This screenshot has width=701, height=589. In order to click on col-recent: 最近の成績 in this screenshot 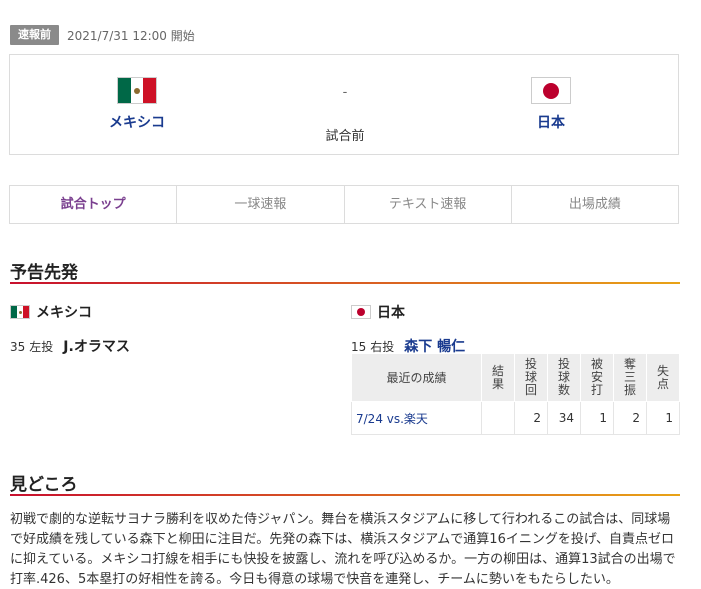, I will do `click(416, 377)`.